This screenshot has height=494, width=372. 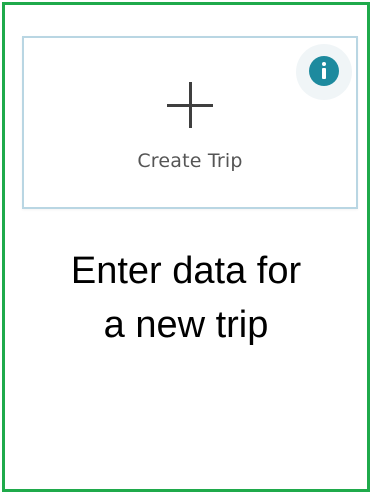 What do you see at coordinates (324, 71) in the screenshot?
I see `info-icon` at bounding box center [324, 71].